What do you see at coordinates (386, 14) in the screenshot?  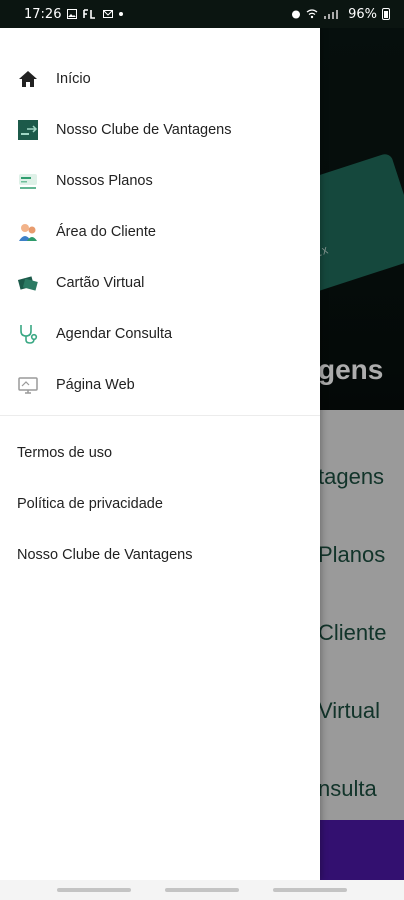 I see `battery-icon` at bounding box center [386, 14].